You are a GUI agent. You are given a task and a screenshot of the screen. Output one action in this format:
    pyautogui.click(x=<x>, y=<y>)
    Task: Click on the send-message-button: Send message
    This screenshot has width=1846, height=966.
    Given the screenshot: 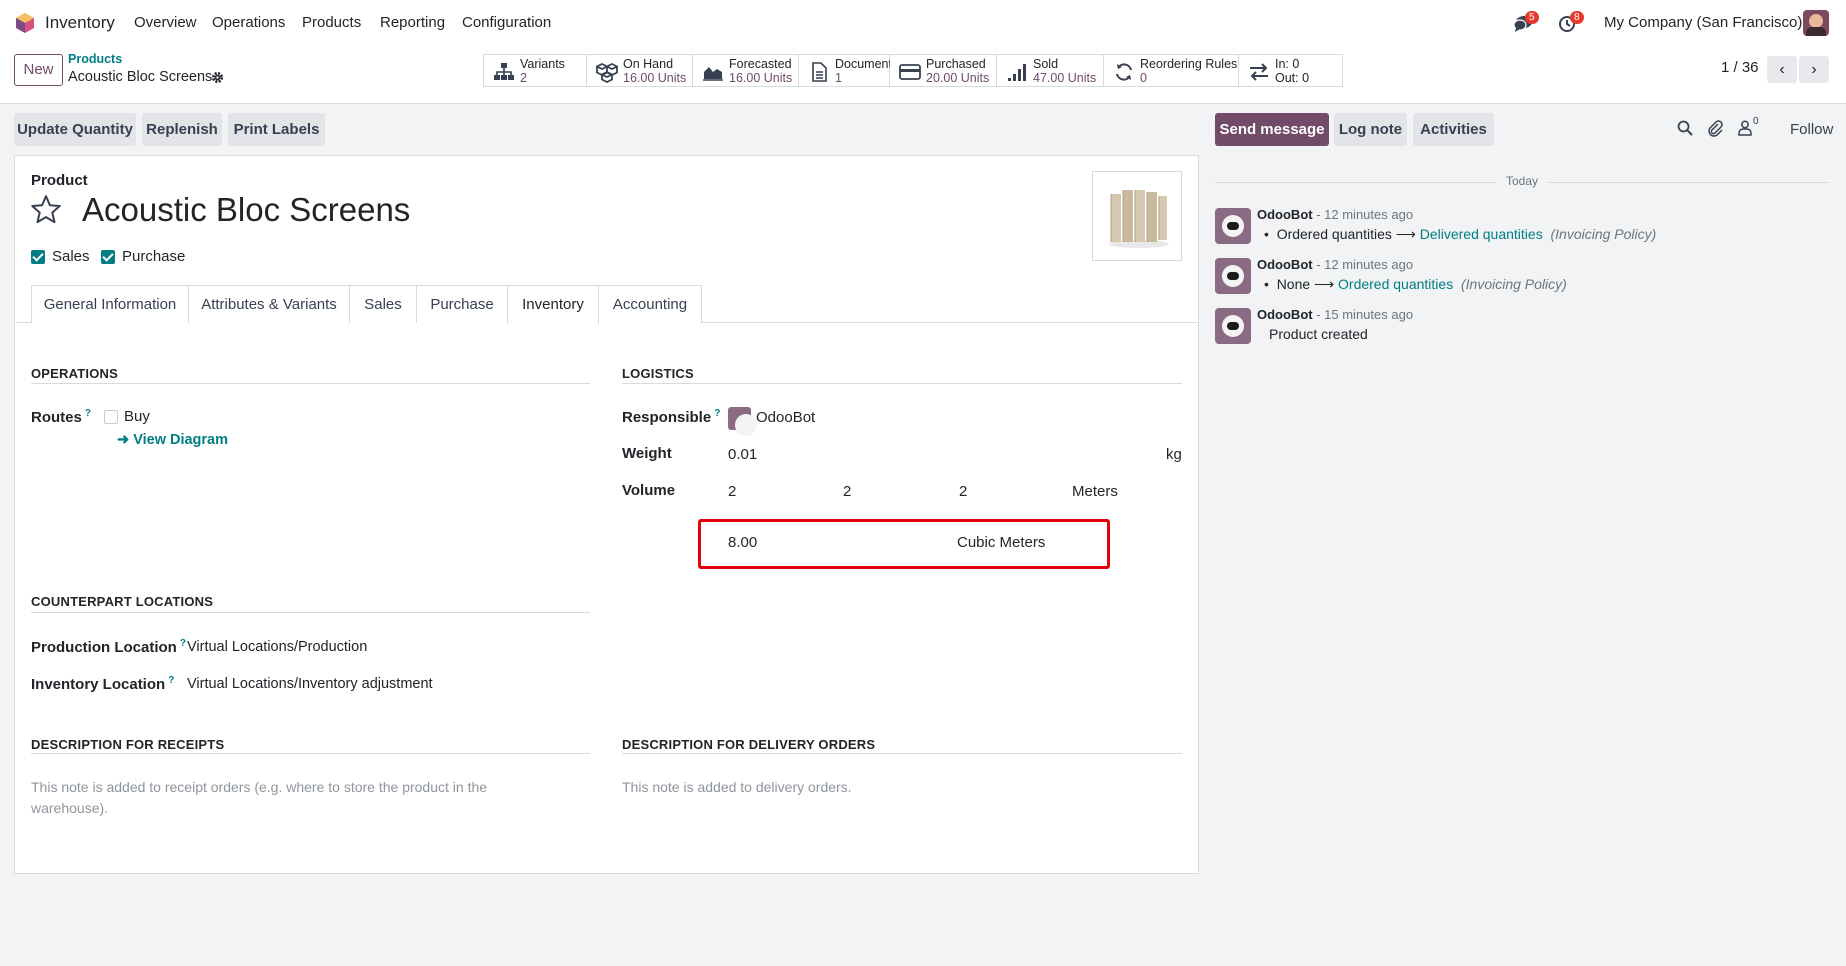 What is the action you would take?
    pyautogui.click(x=1272, y=129)
    